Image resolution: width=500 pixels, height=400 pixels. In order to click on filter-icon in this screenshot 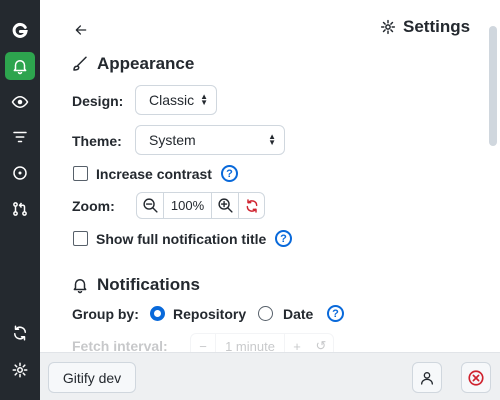, I will do `click(20, 137)`.